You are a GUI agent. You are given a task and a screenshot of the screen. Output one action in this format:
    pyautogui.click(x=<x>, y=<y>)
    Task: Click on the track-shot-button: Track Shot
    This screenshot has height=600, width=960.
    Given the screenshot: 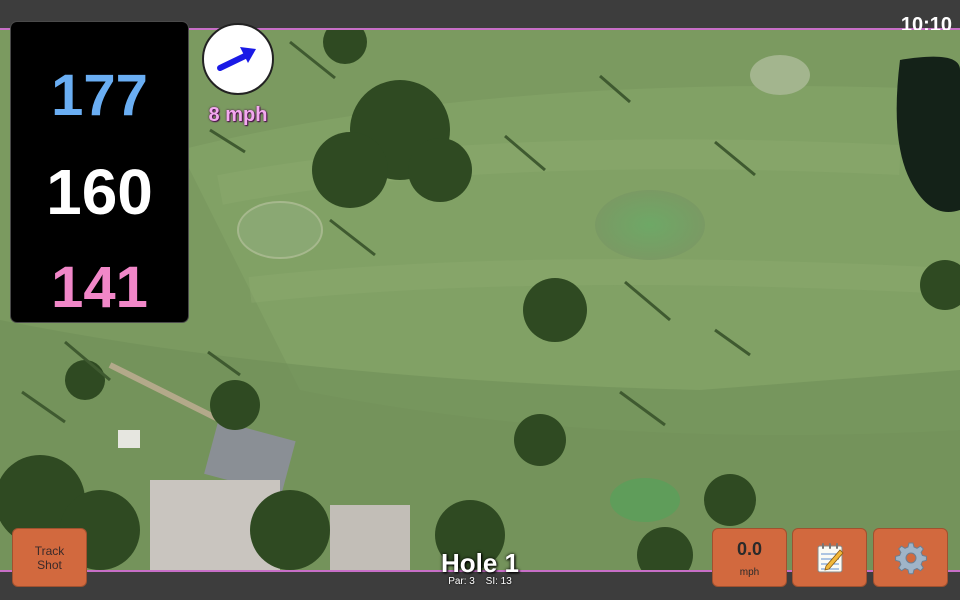 What is the action you would take?
    pyautogui.click(x=49, y=557)
    